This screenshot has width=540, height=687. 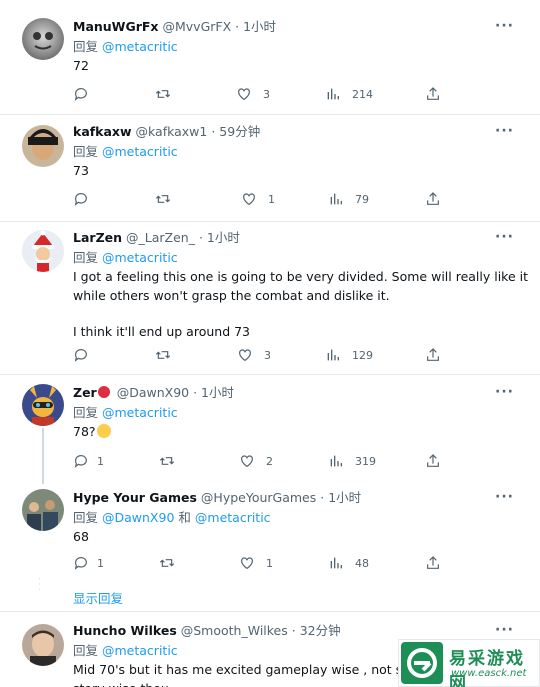 I want to click on user-handle: @Smooth_Wilkes, so click(x=234, y=630).